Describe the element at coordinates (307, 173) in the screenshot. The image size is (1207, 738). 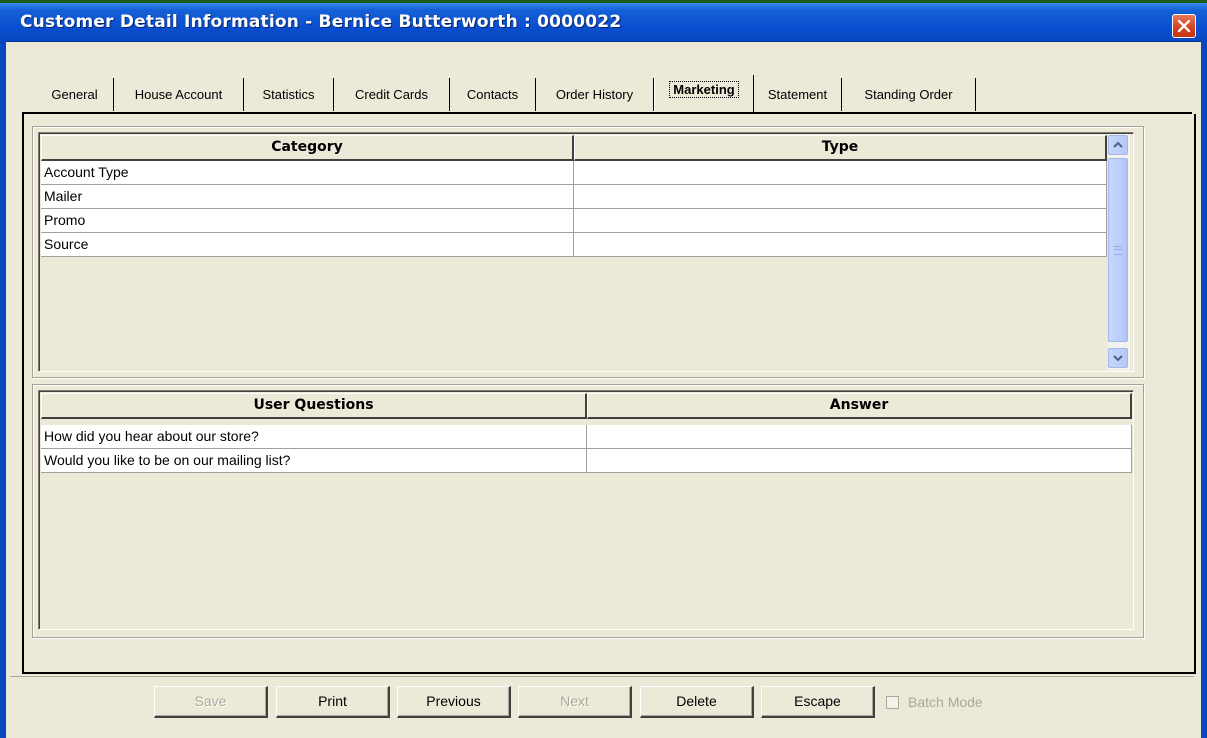
I see `category-cell-account-type: Account Type` at that location.